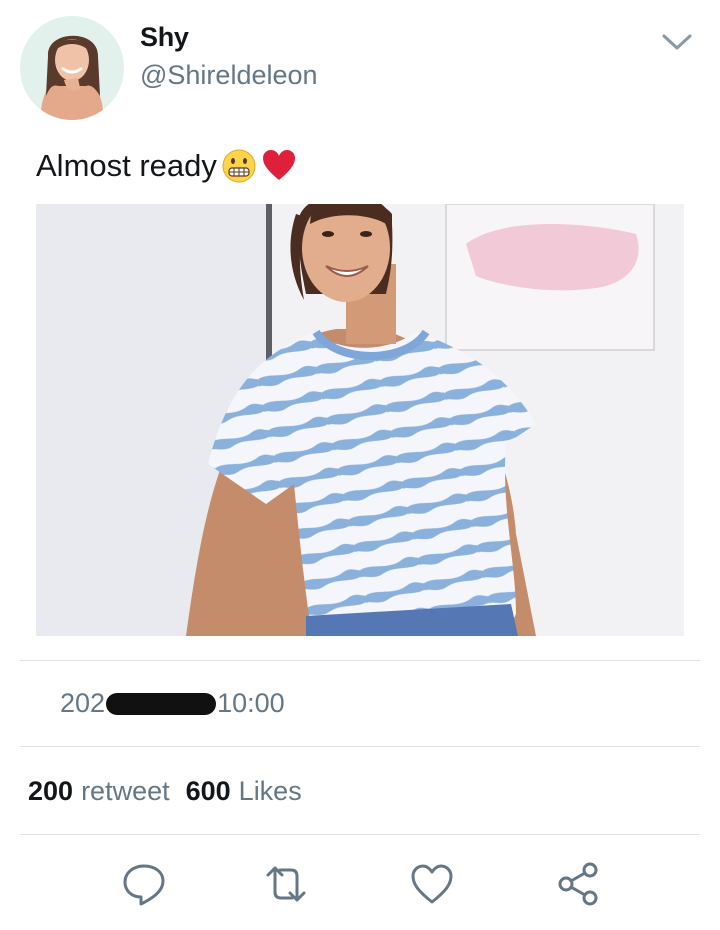  Describe the element at coordinates (239, 166) in the screenshot. I see `grimacing-face-emoji` at that location.